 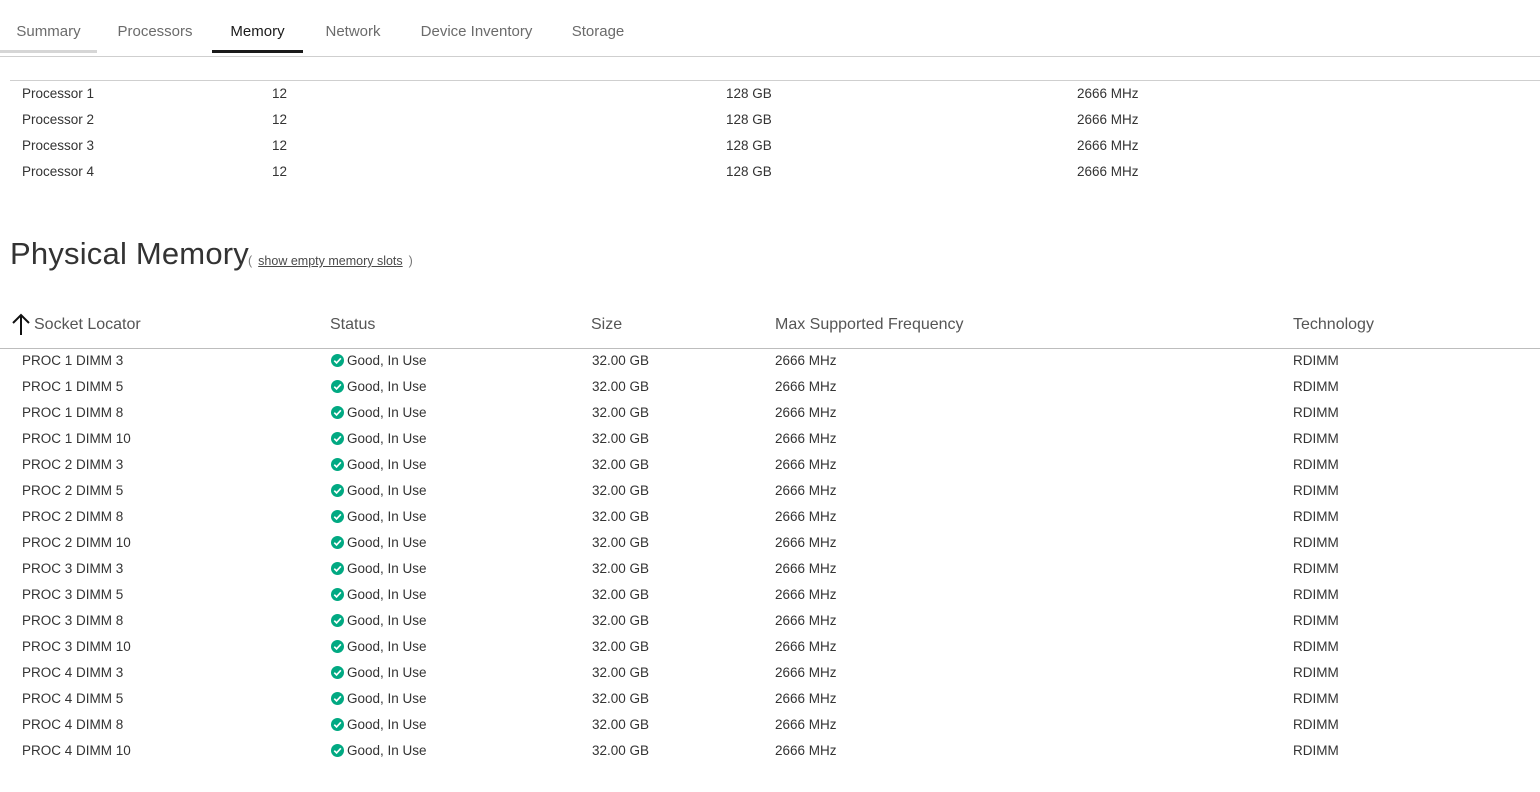 I want to click on socket-locator-cell: PROC 3 DIMM 10, so click(x=76, y=646).